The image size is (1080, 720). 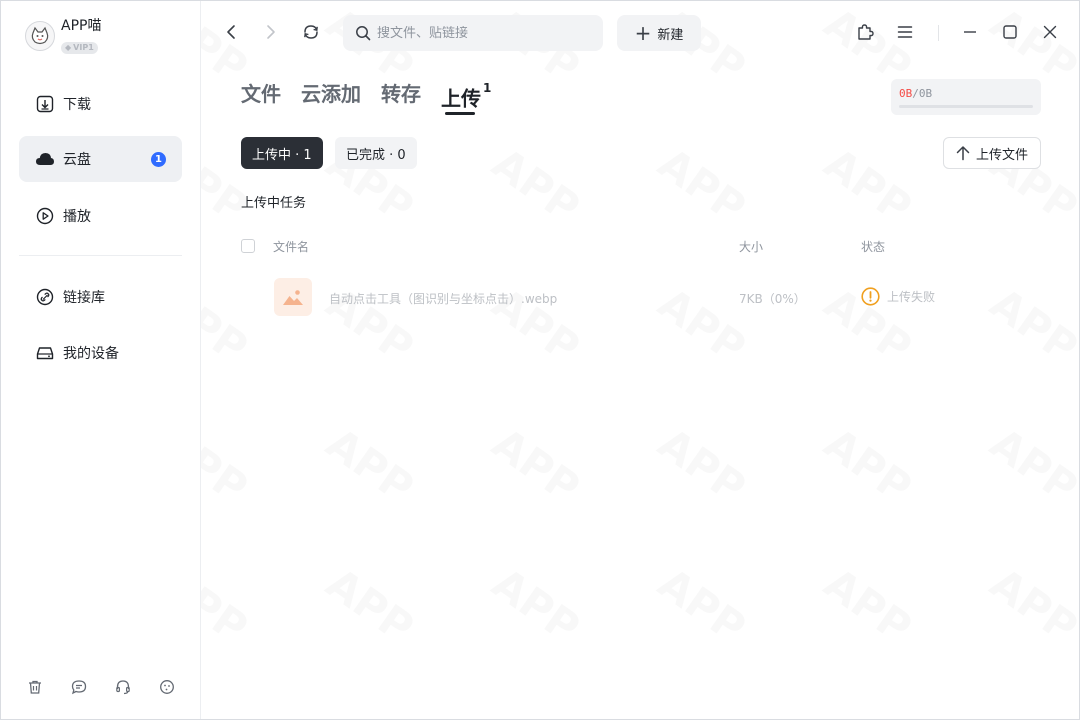 I want to click on trash-icon, so click(x=35, y=687).